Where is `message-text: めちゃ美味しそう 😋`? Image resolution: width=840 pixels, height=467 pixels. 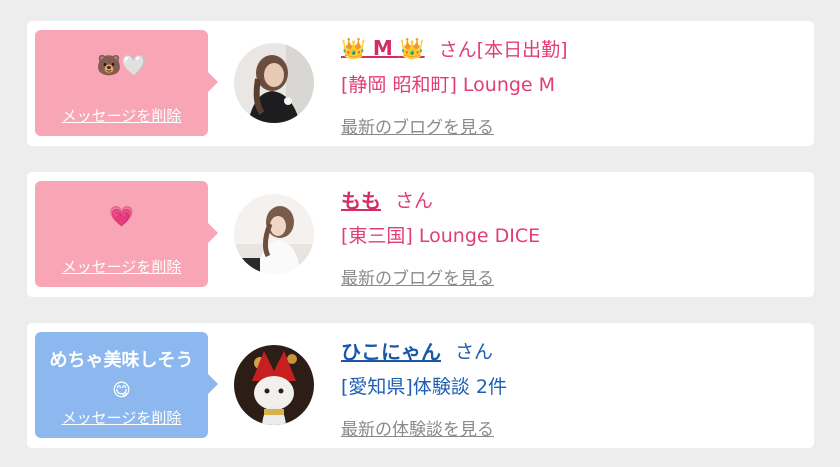
message-text: めちゃ美味しそう 😋 is located at coordinates (121, 375).